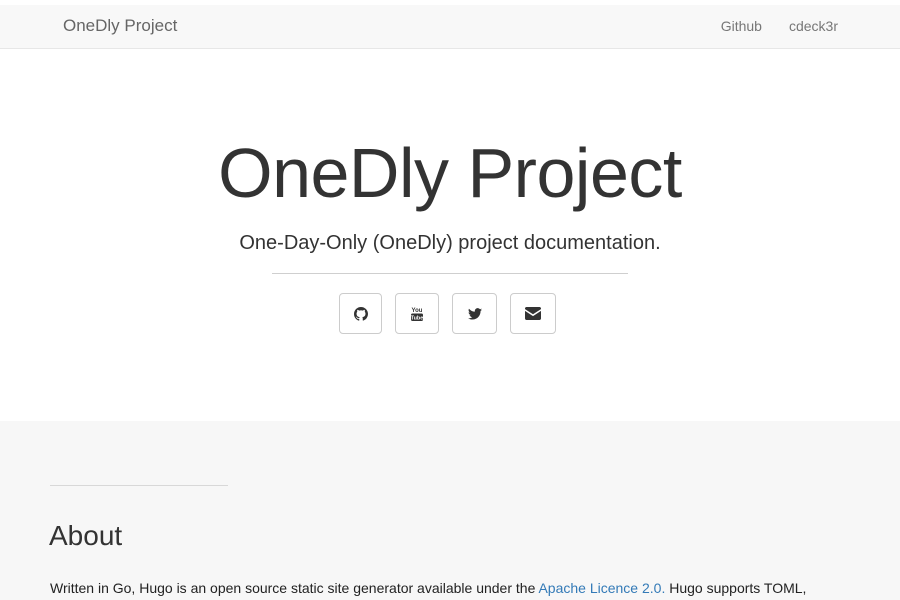  I want to click on about-divider, so click(139, 485).